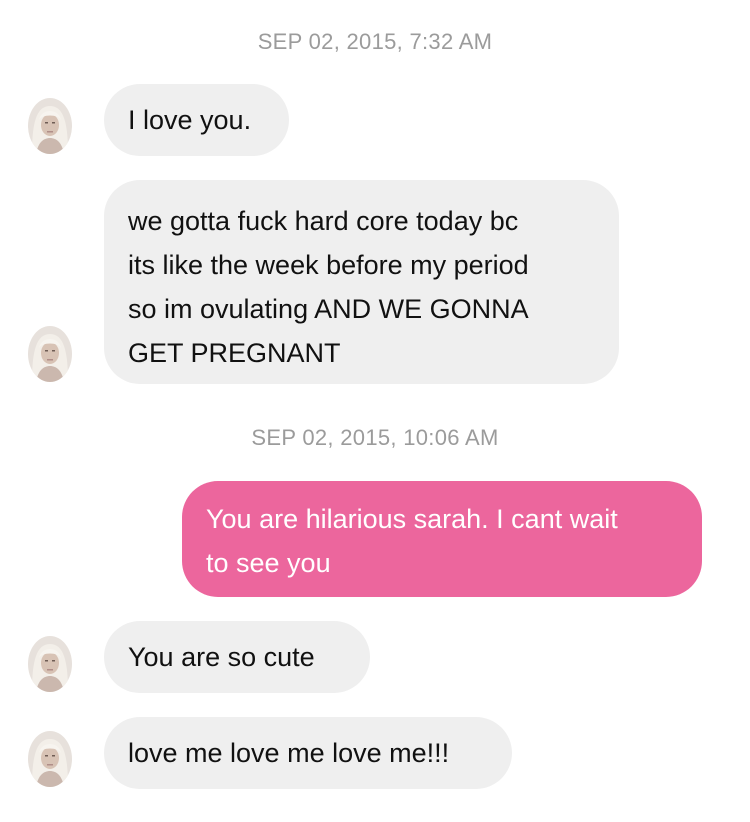 This screenshot has width=750, height=822. I want to click on message-bubble-received: You are so cute, so click(237, 657).